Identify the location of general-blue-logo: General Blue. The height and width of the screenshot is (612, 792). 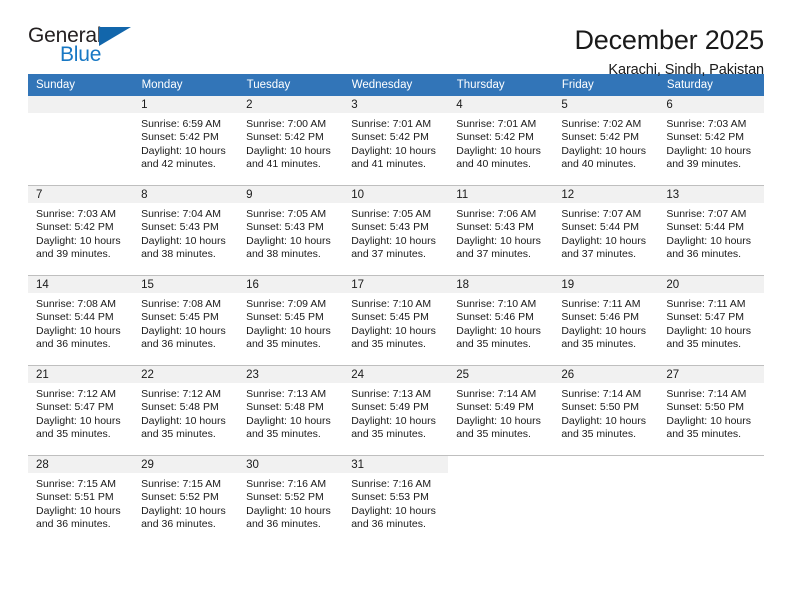
(88, 48).